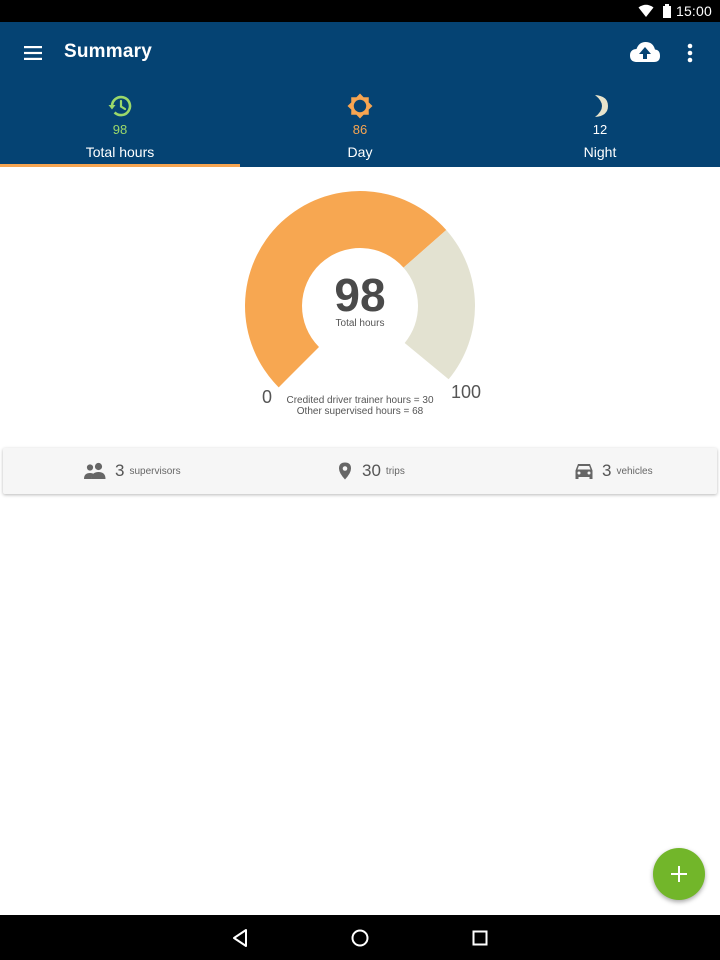 The height and width of the screenshot is (960, 720). I want to click on gauge-caption: Total hours, so click(360, 323).